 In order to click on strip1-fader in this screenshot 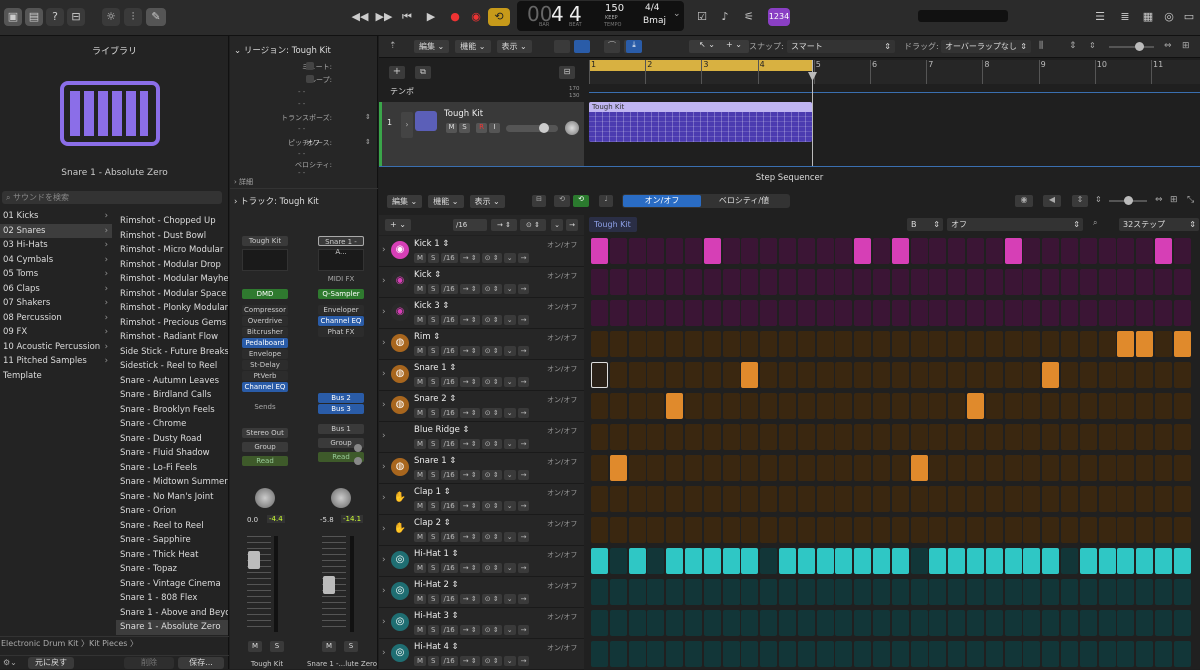, I will do `click(254, 560)`.